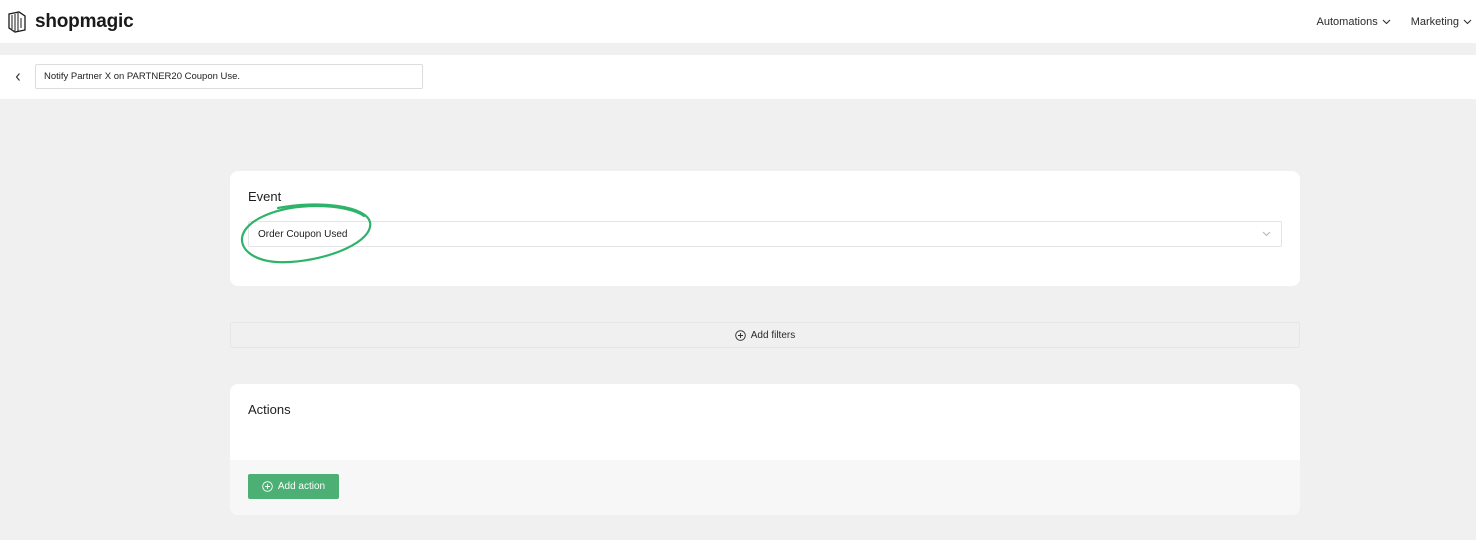 The width and height of the screenshot is (1476, 540). I want to click on actions-footer: Add action, so click(765, 487).